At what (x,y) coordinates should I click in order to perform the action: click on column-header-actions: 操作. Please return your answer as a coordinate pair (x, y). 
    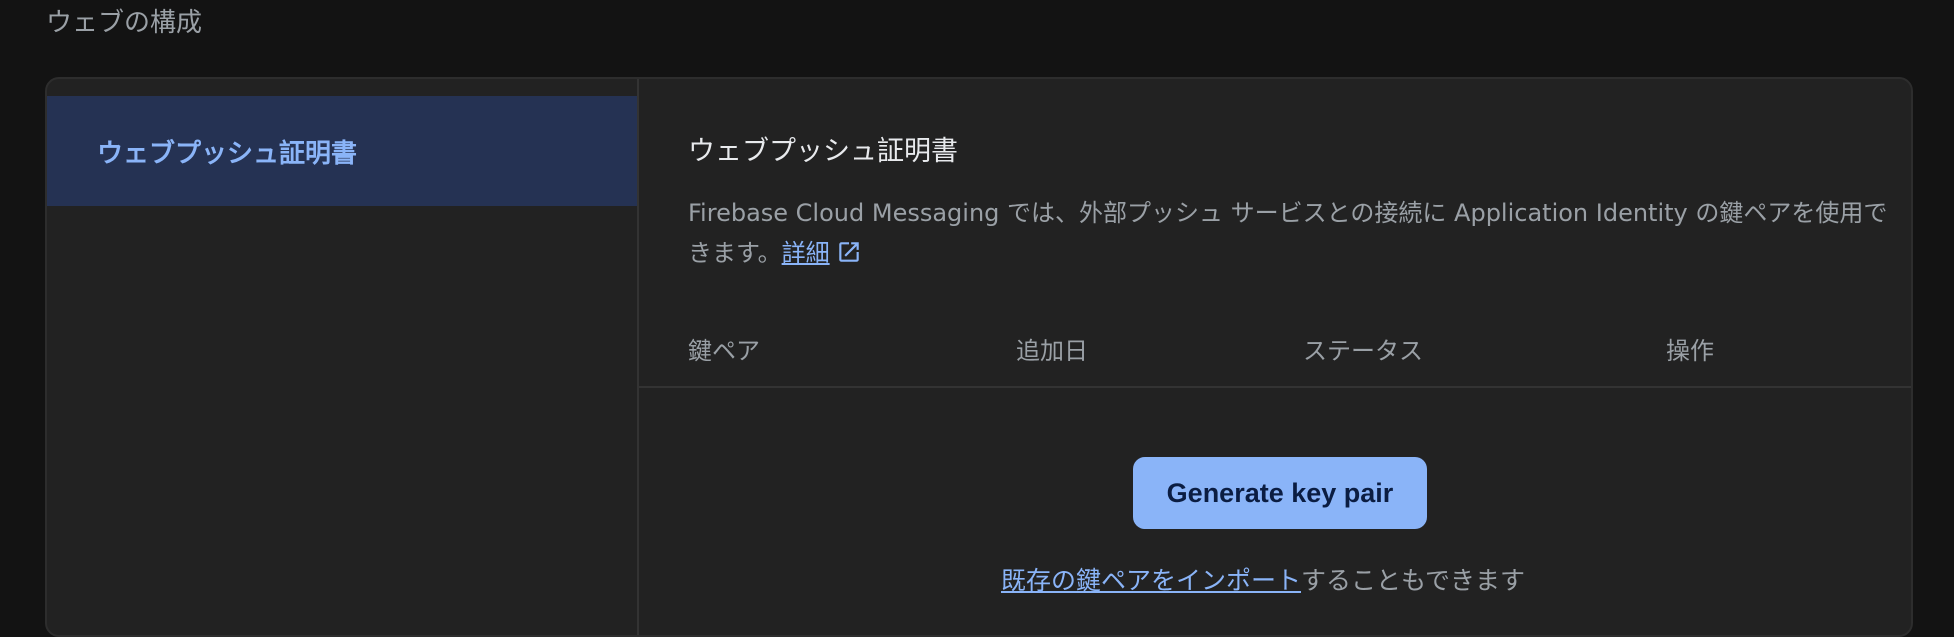
    Looking at the image, I should click on (1690, 351).